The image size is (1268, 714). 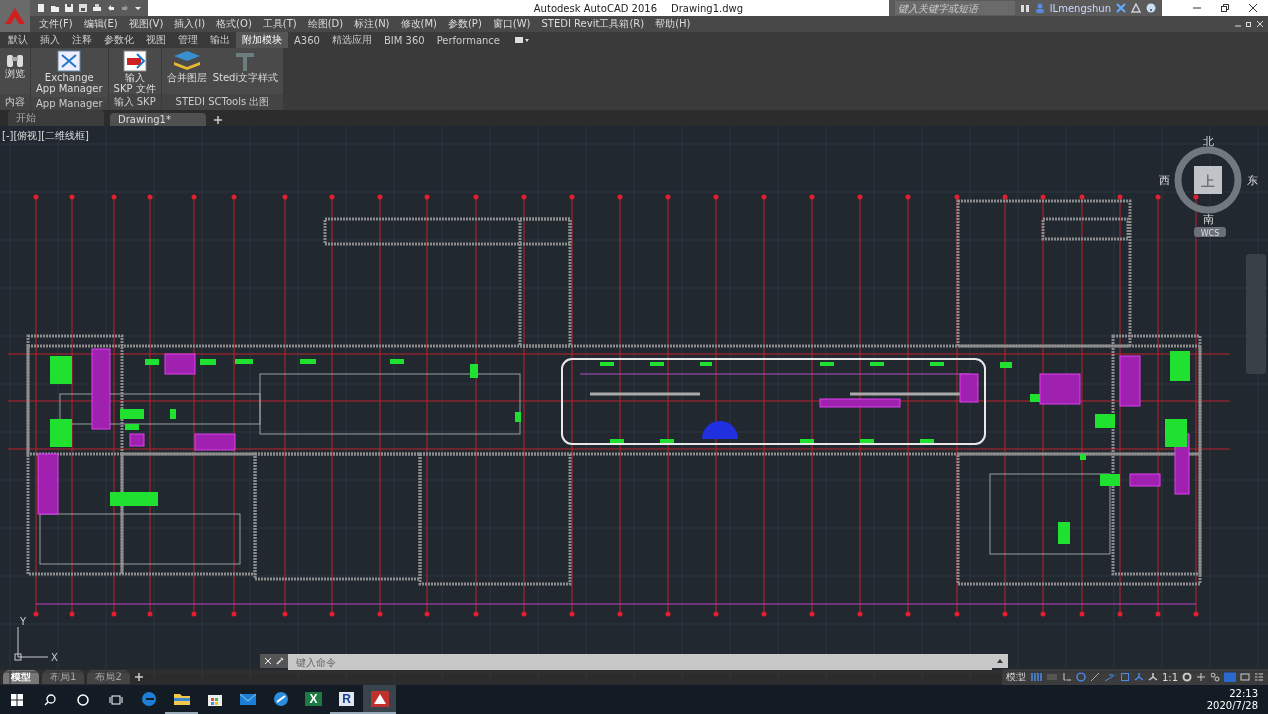 What do you see at coordinates (218, 120) in the screenshot?
I see `new-tab-plus-icon` at bounding box center [218, 120].